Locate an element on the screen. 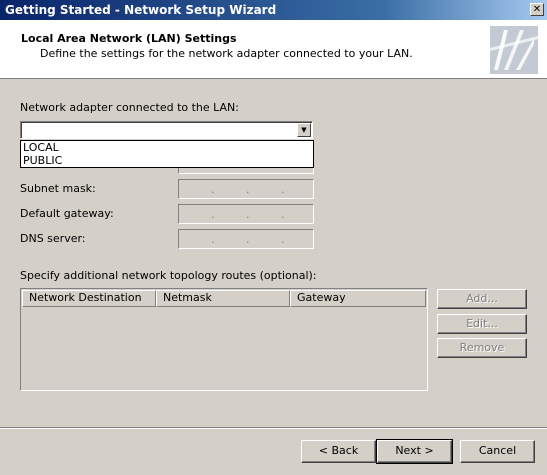 The width and height of the screenshot is (547, 475). footer-divider is located at coordinates (273, 428).